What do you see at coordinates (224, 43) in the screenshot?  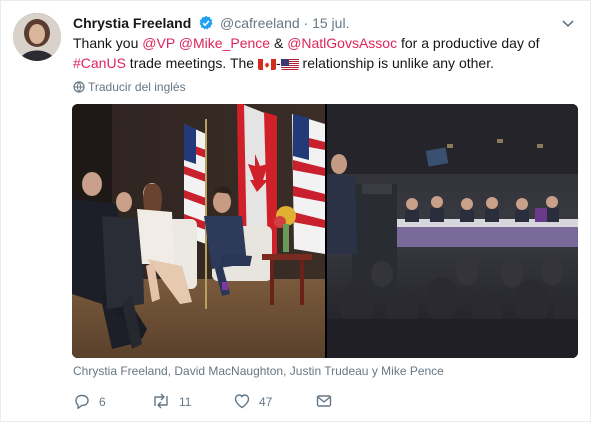 I see `mention-mike-pence: @Mike_Pence` at bounding box center [224, 43].